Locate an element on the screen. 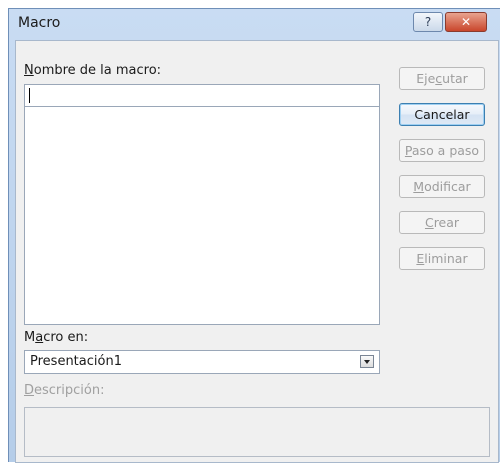 The height and width of the screenshot is (463, 500). access-key: N is located at coordinates (29, 70).